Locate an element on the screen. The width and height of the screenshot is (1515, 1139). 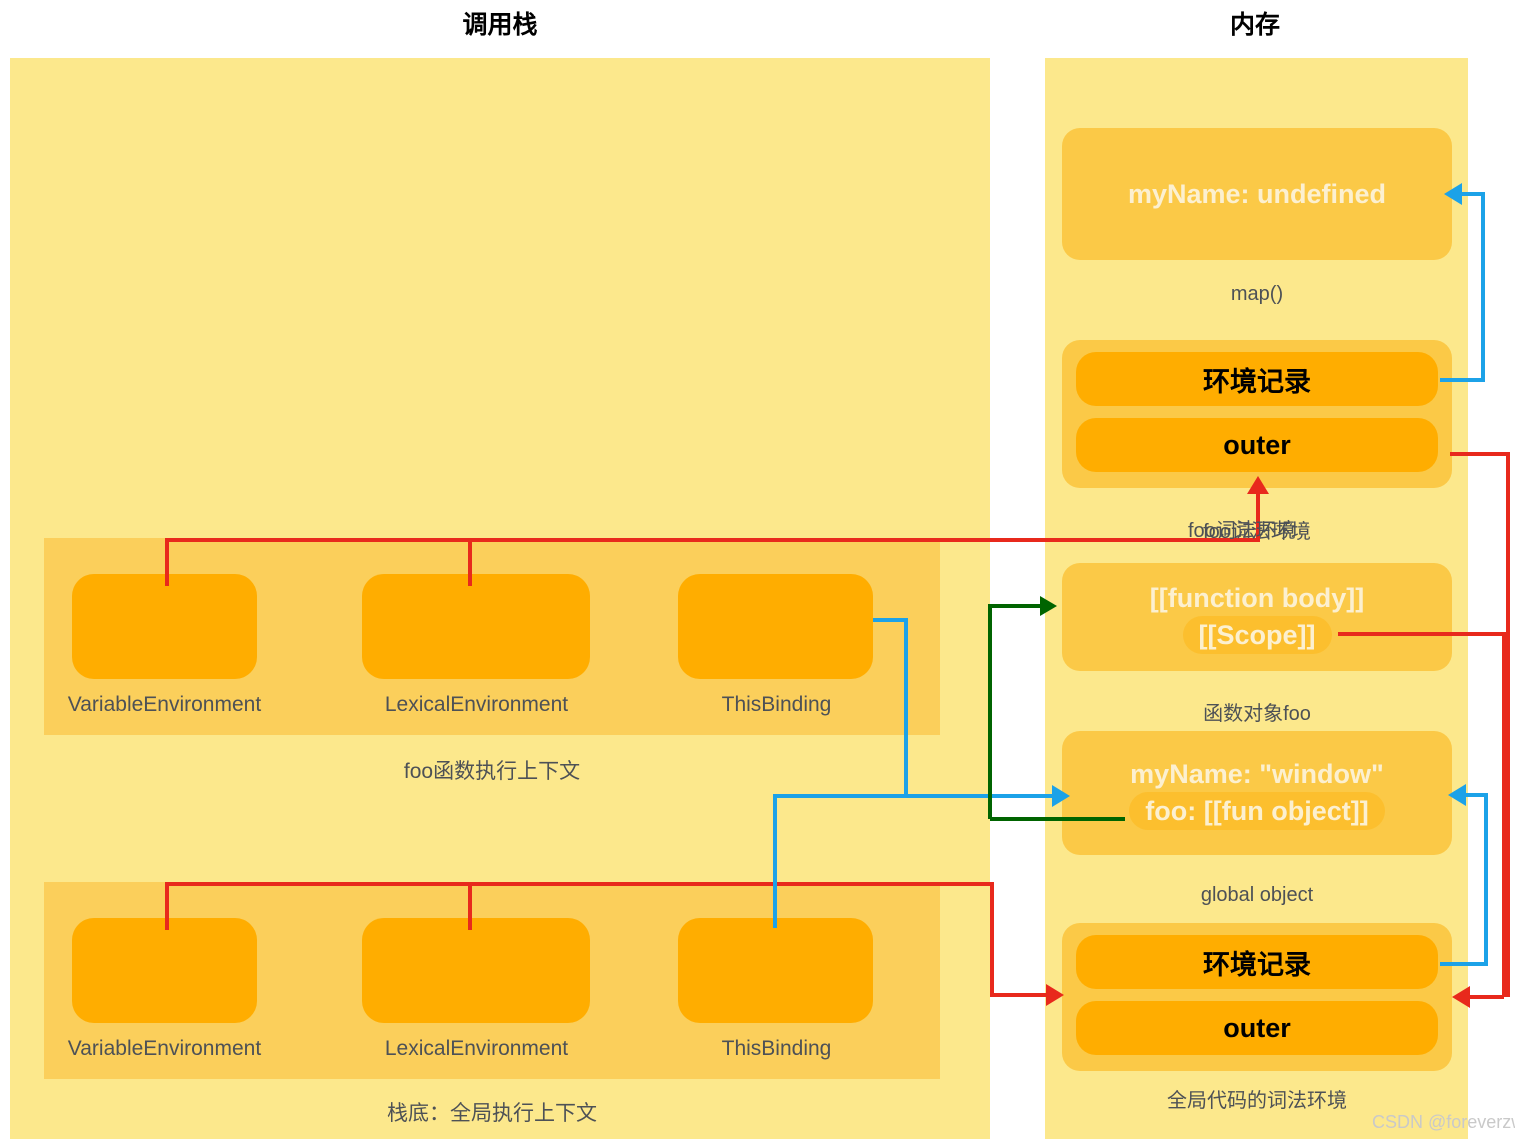
call-stack-title: 调用栈 is located at coordinates (500, 25).